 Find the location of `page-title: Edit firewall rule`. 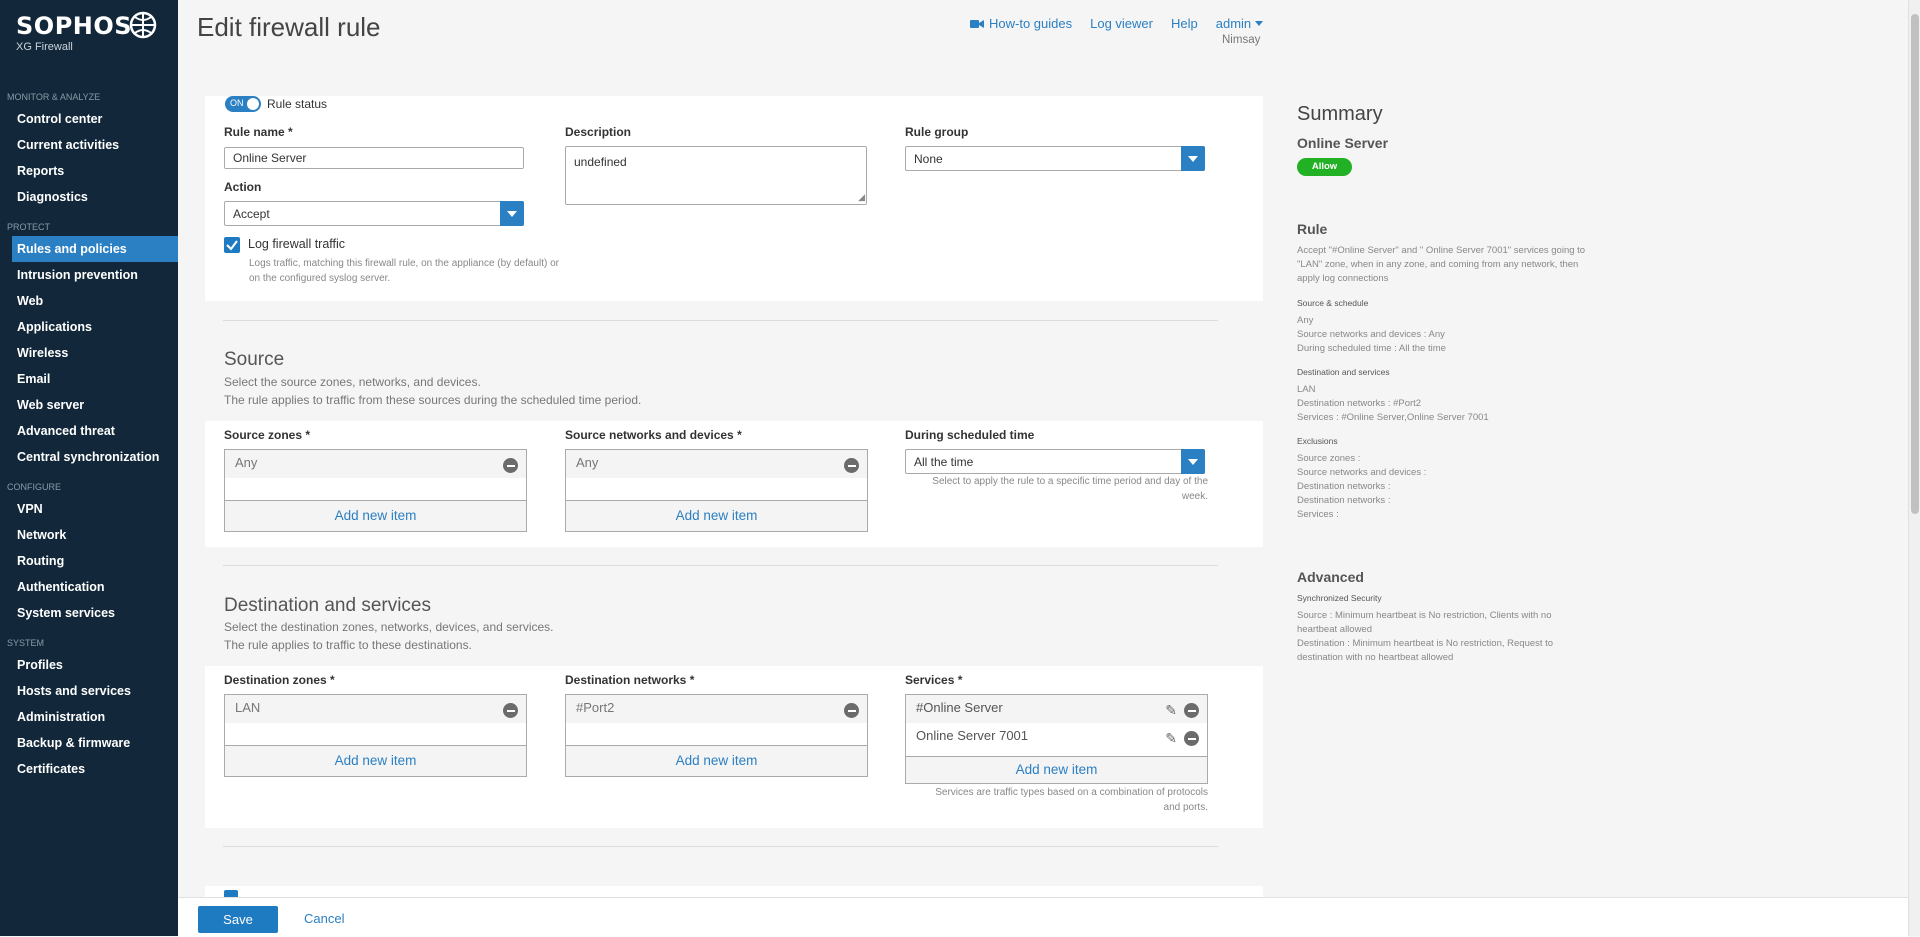

page-title: Edit firewall rule is located at coordinates (289, 27).